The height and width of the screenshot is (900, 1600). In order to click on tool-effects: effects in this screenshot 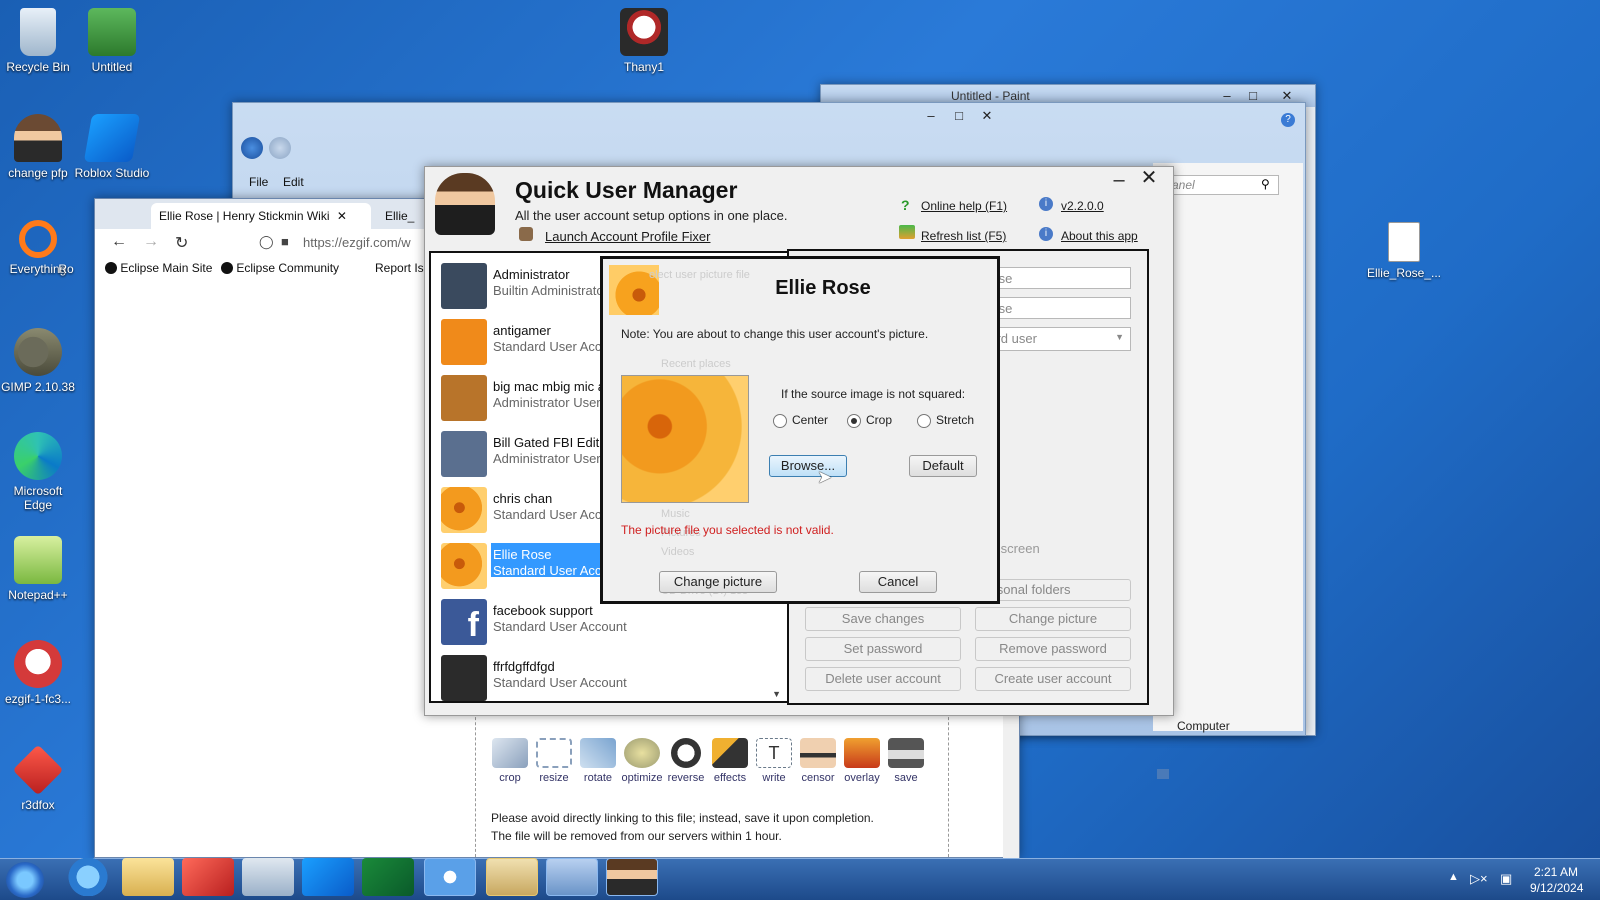, I will do `click(730, 761)`.